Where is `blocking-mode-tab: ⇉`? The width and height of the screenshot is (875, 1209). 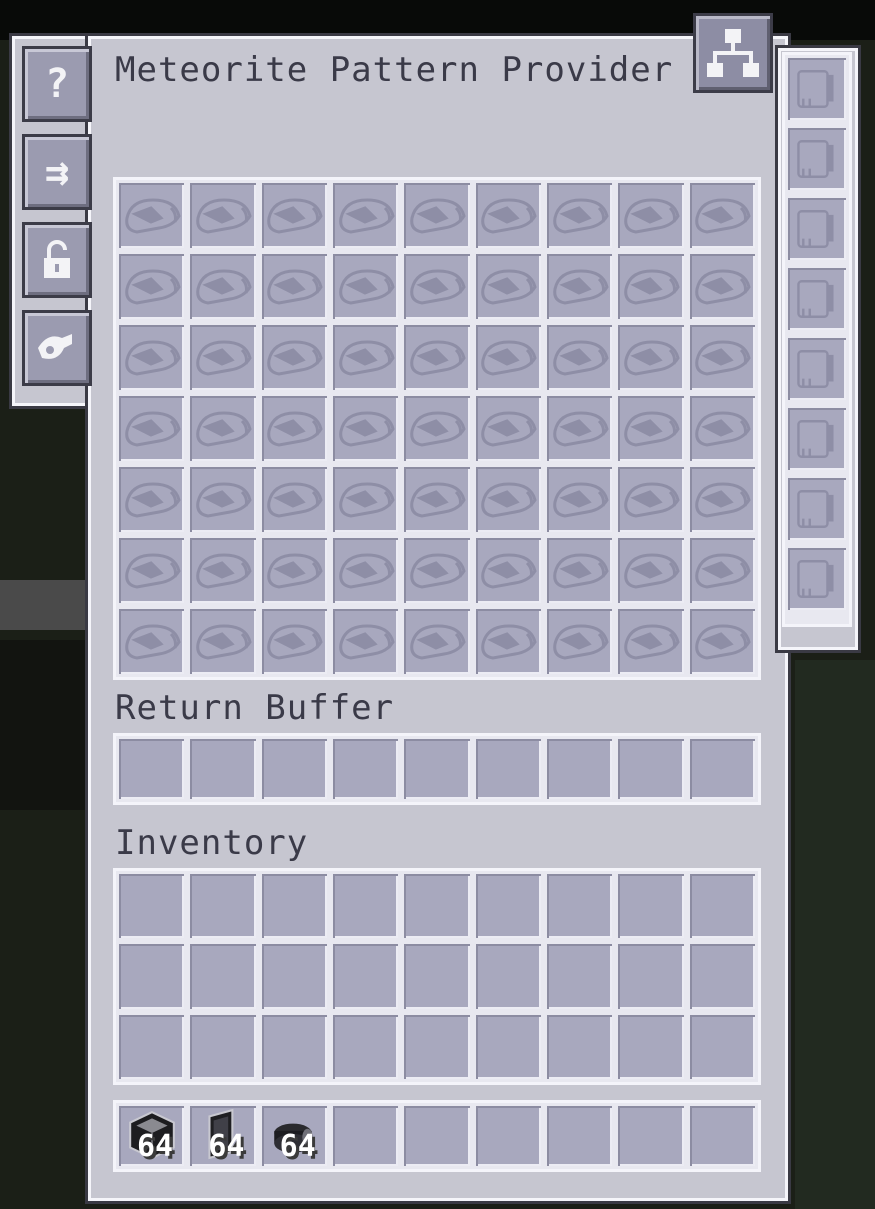
blocking-mode-tab: ⇉ is located at coordinates (57, 172).